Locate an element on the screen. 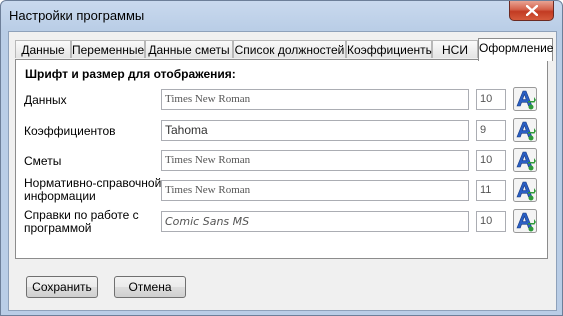  font-picker-button-estimate is located at coordinates (525, 160).